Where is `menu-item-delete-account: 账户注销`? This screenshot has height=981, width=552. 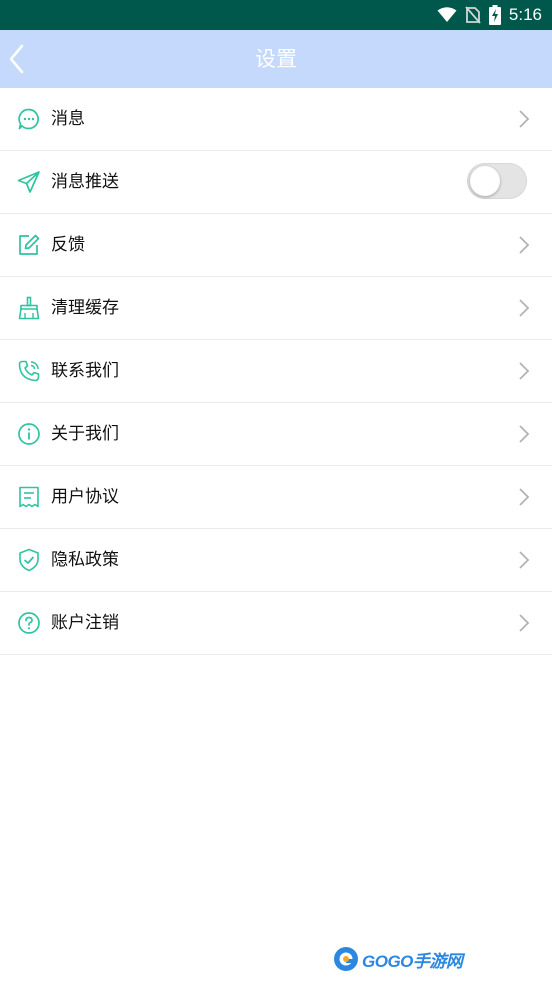 menu-item-delete-account: 账户注销 is located at coordinates (276, 623).